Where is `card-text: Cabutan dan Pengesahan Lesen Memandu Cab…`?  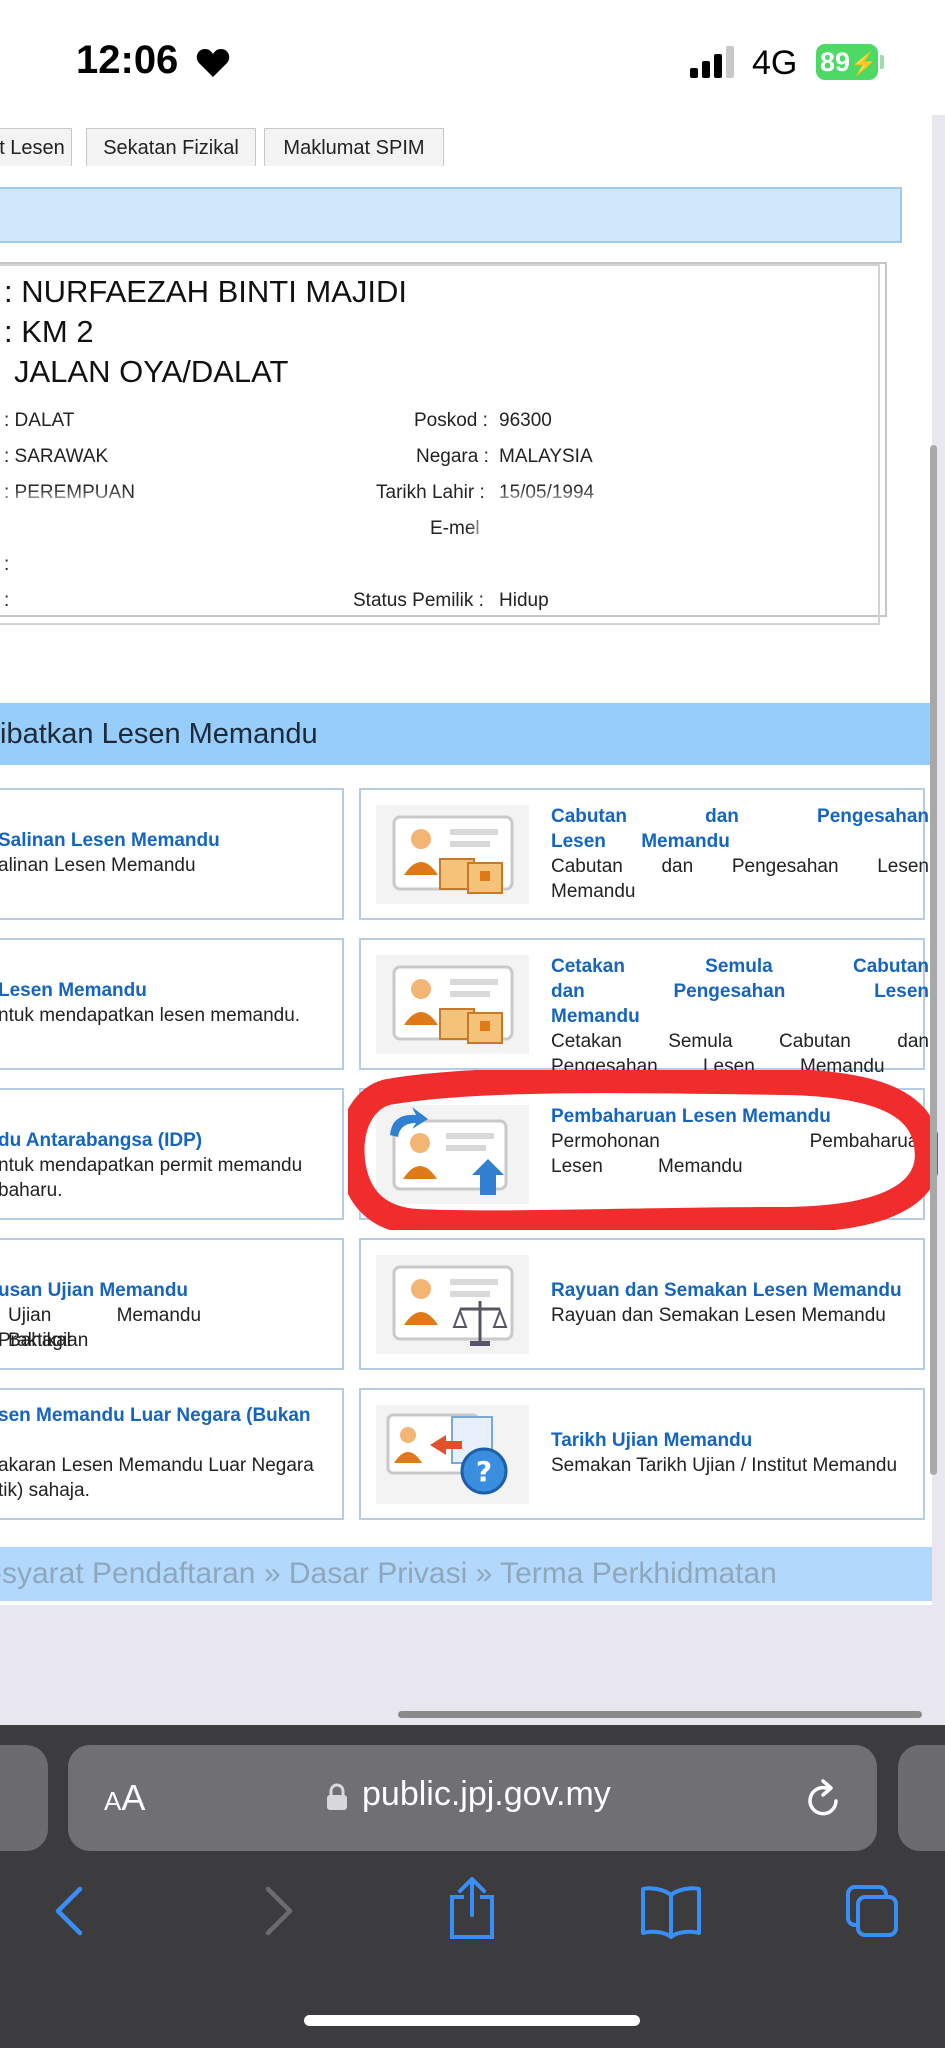
card-text: Cabutan dan Pengesahan Lesen Memandu Cab… is located at coordinates (740, 854).